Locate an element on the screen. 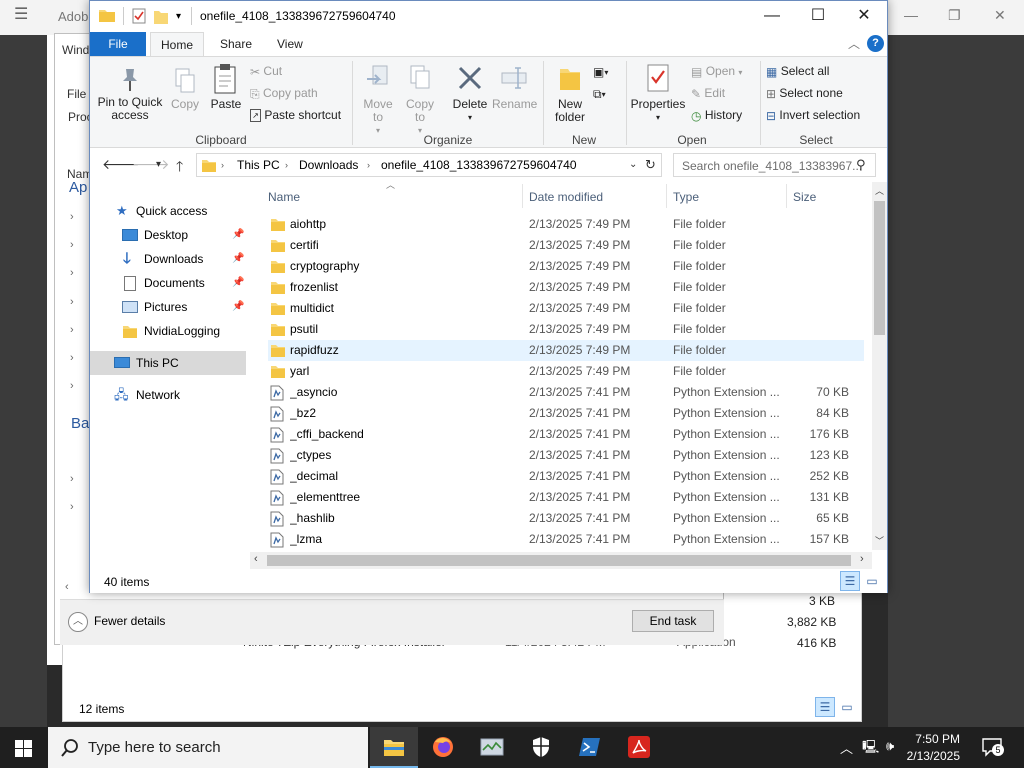 Image resolution: width=1024 pixels, height=768 pixels. taskbar-powershell is located at coordinates (590, 747).